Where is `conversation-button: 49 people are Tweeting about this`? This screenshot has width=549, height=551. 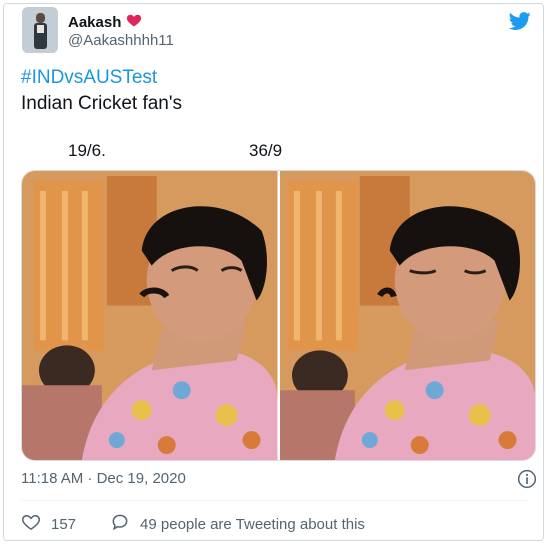
conversation-button: 49 people are Tweeting about this is located at coordinates (237, 524).